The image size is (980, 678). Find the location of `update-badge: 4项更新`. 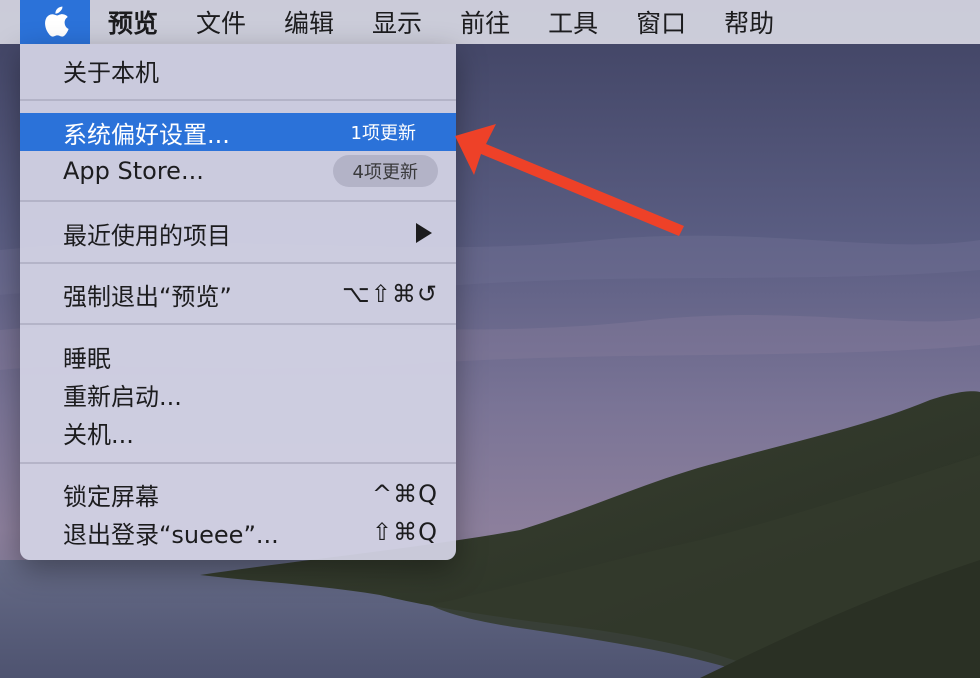

update-badge: 4项更新 is located at coordinates (385, 171).